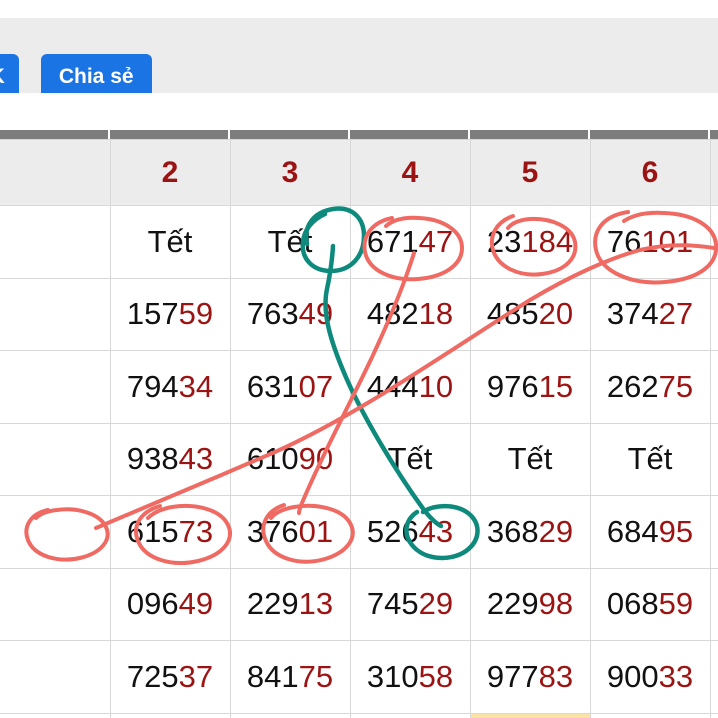 This screenshot has height=718, width=718. I want to click on table-cell: 74825, so click(713, 532).